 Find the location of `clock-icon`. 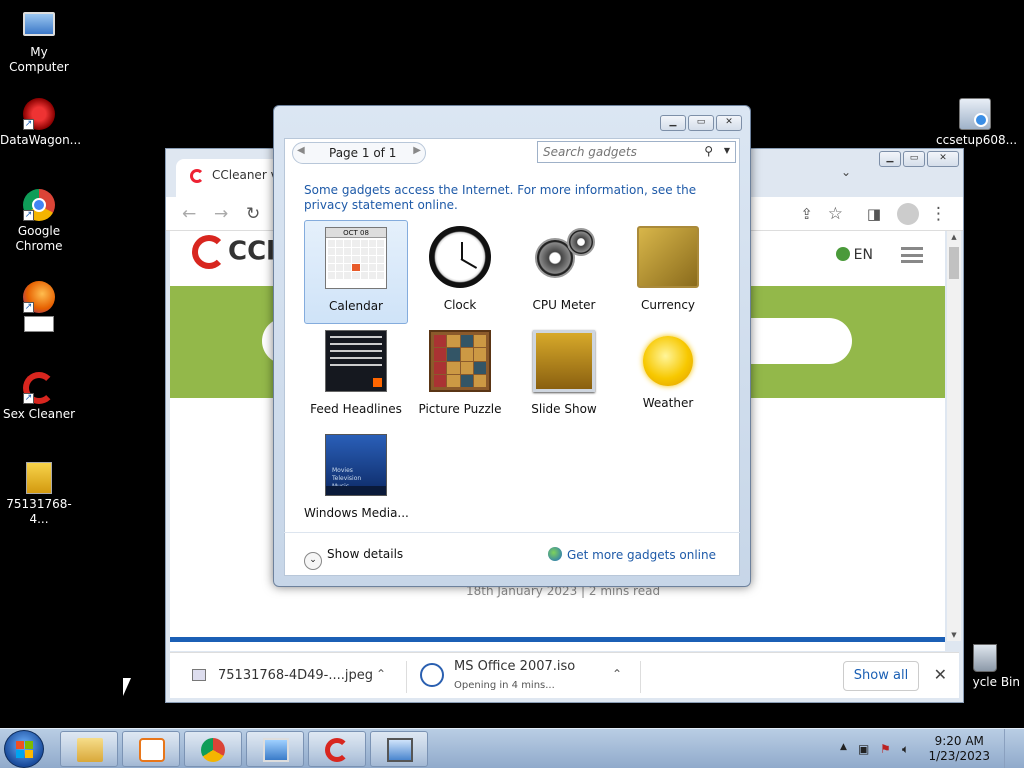

clock-icon is located at coordinates (460, 257).